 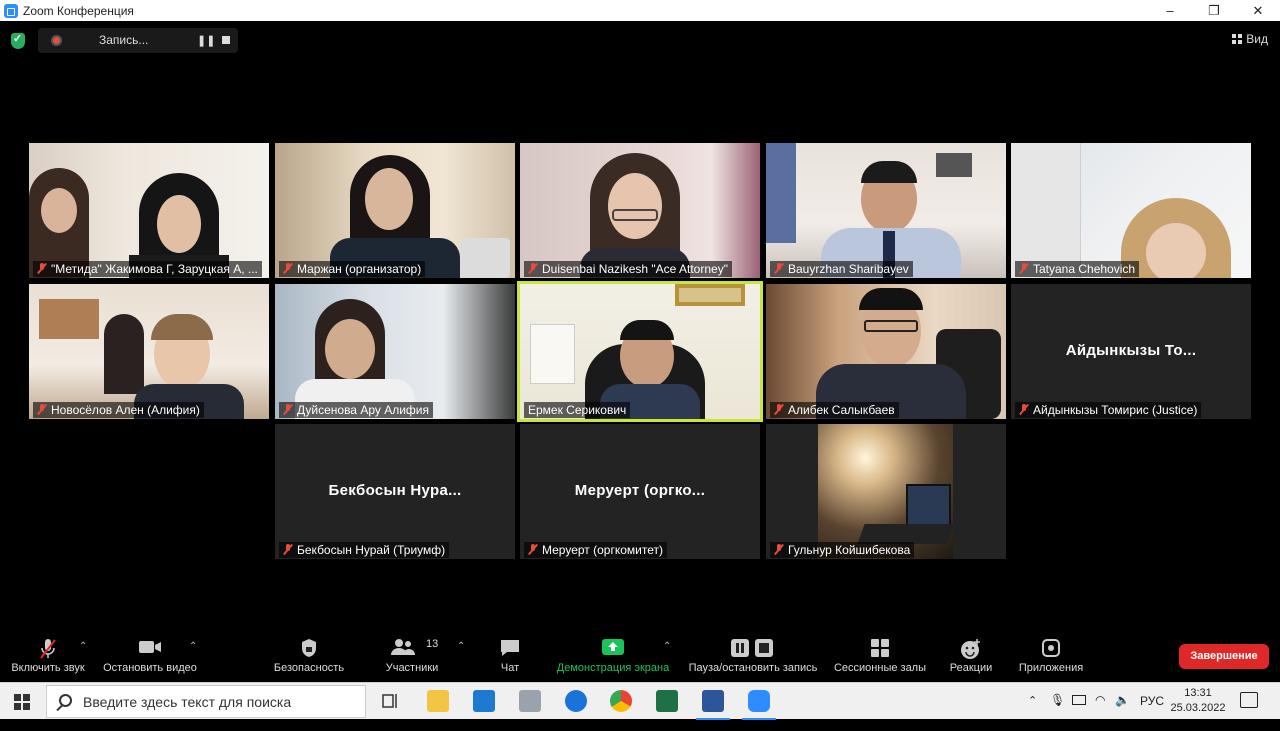 I want to click on security-shield-icon, so click(x=18, y=40).